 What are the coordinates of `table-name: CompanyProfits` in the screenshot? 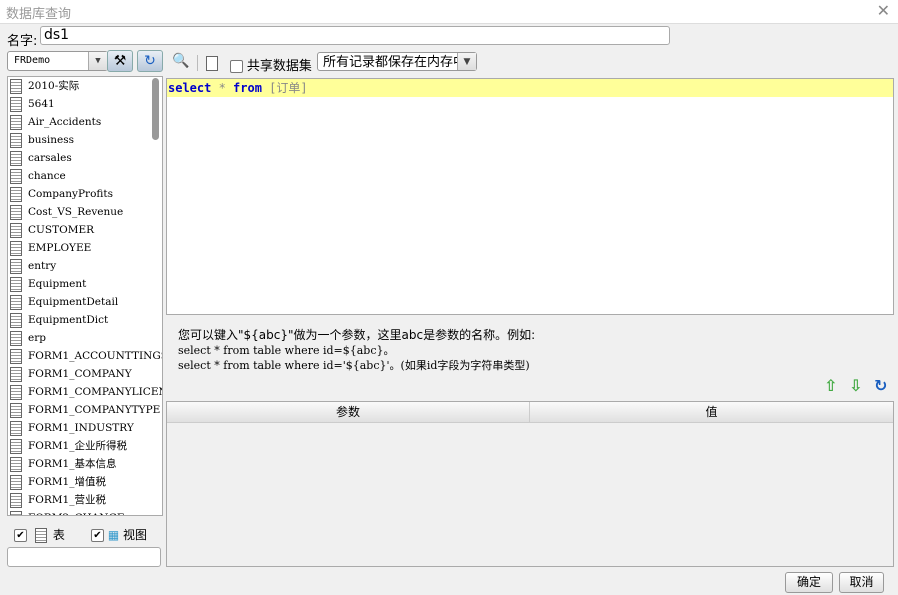 It's located at (71, 194).